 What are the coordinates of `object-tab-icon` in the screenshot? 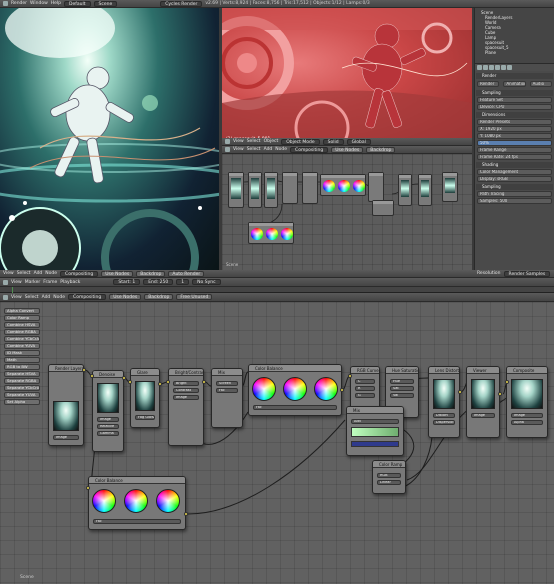 It's located at (503, 67).